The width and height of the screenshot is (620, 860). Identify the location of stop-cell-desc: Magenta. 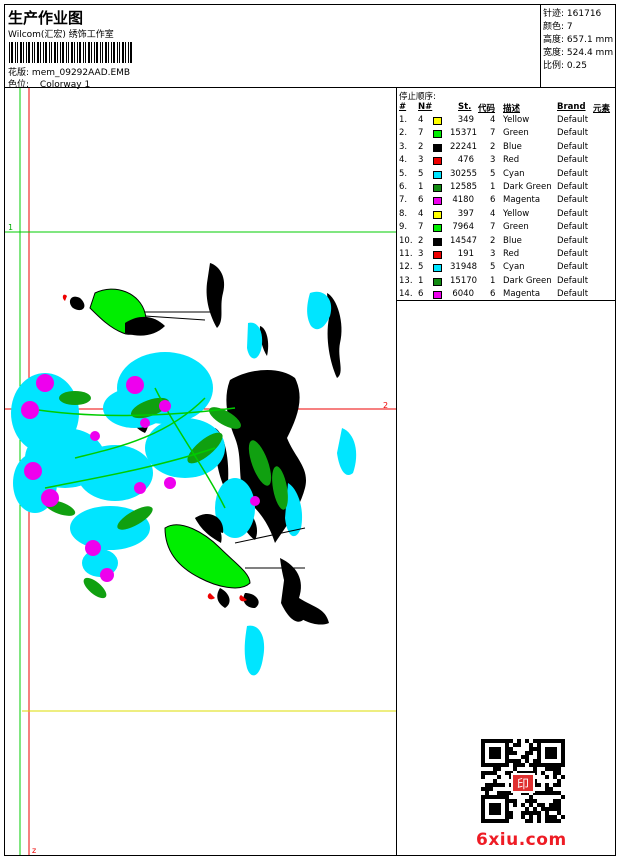
(522, 294).